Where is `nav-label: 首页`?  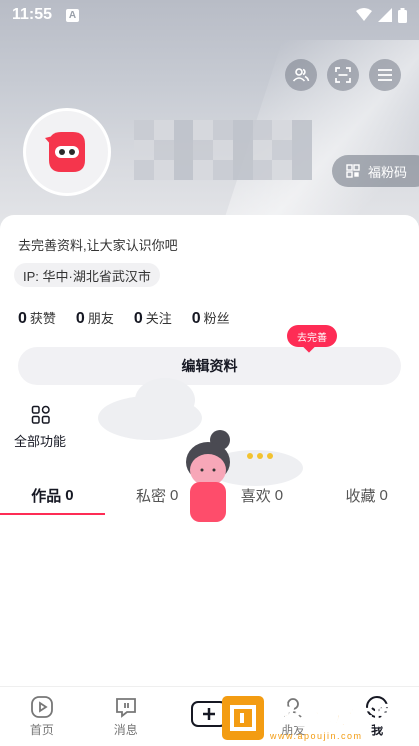 nav-label: 首页 is located at coordinates (41, 730).